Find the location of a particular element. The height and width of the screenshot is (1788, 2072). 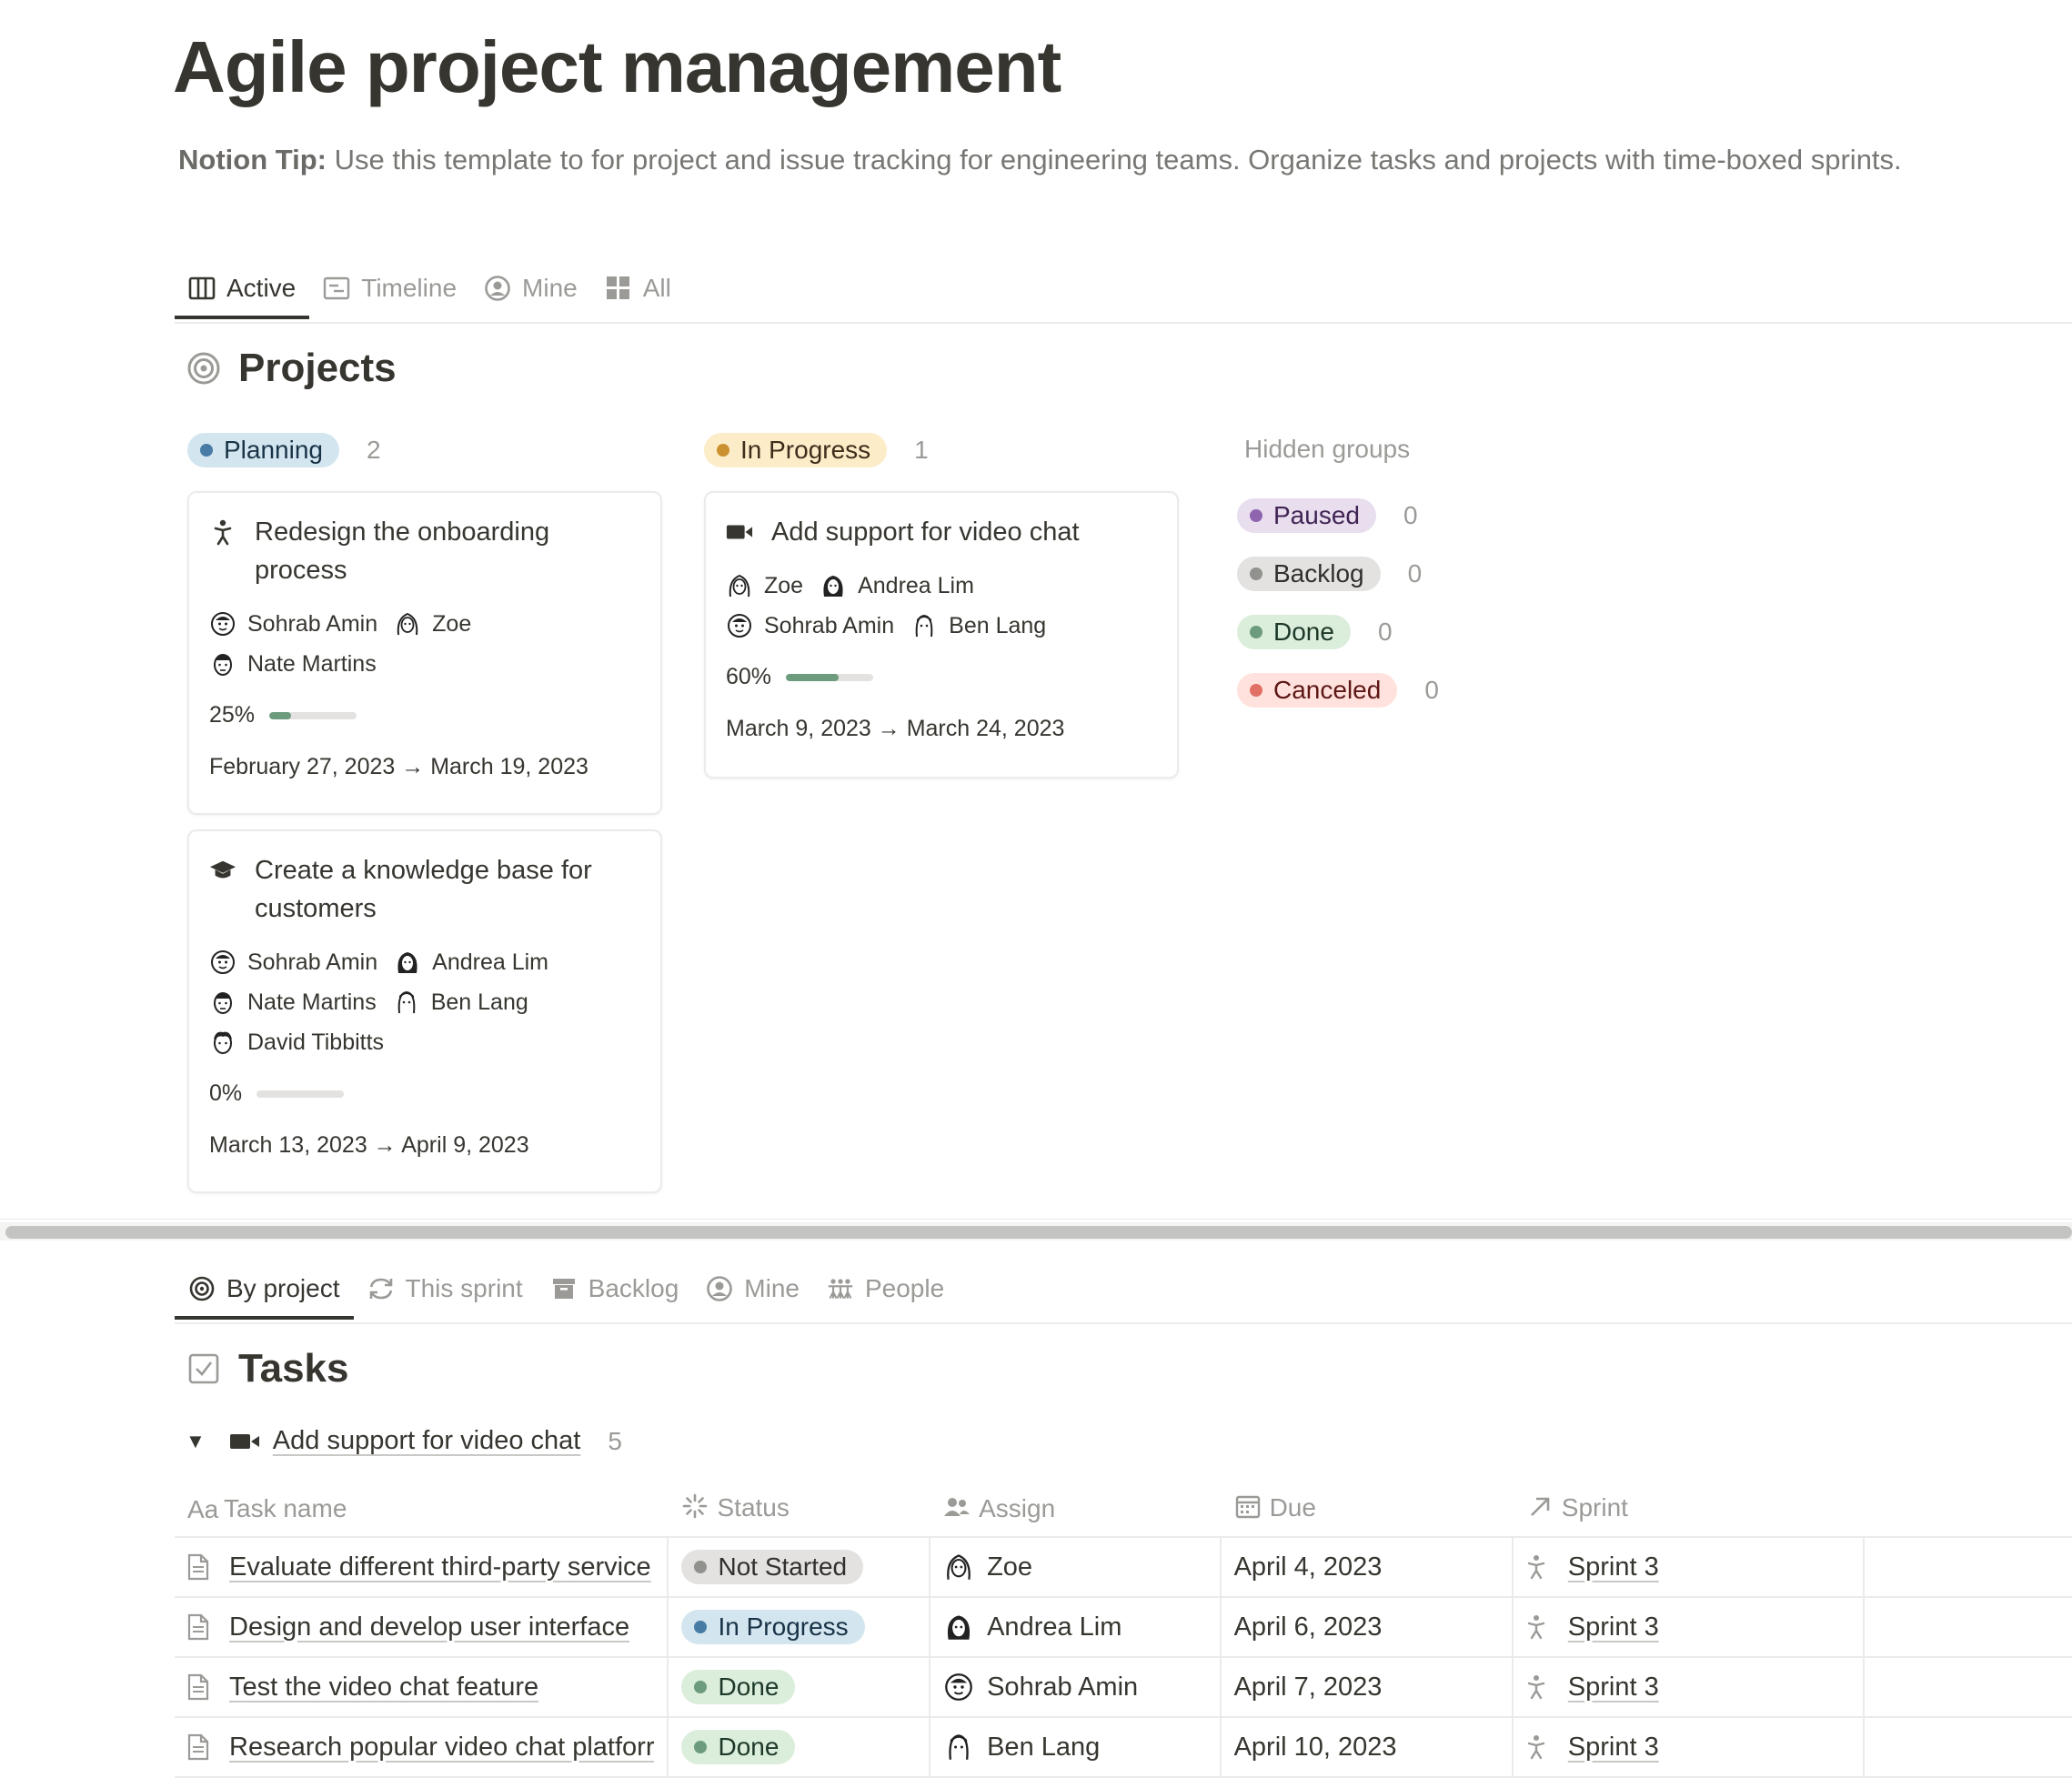

group-header-planning: Planning 2 is located at coordinates (284, 450).